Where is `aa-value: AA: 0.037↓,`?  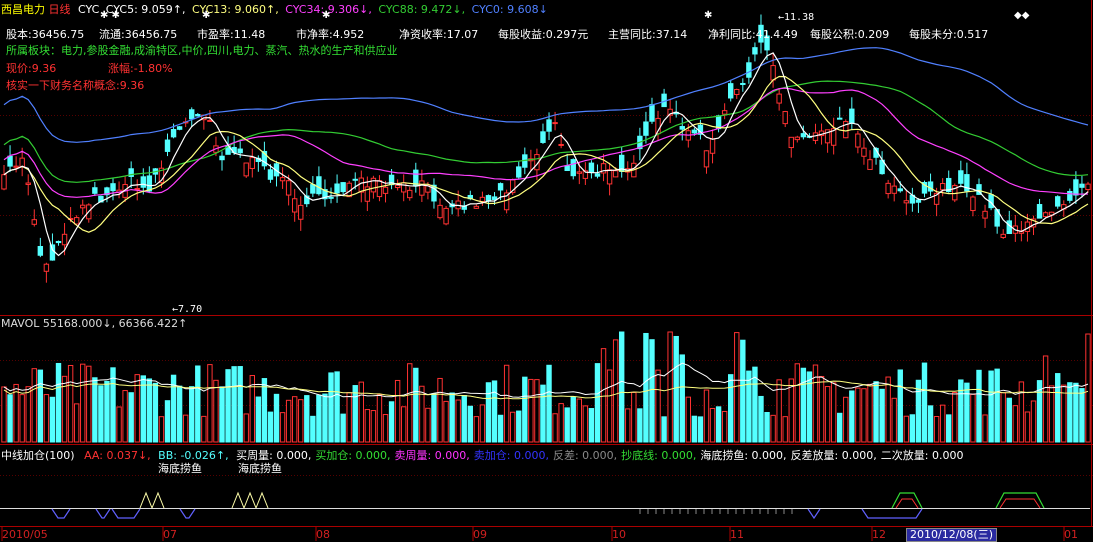
aa-value: AA: 0.037↓, is located at coordinates (117, 455).